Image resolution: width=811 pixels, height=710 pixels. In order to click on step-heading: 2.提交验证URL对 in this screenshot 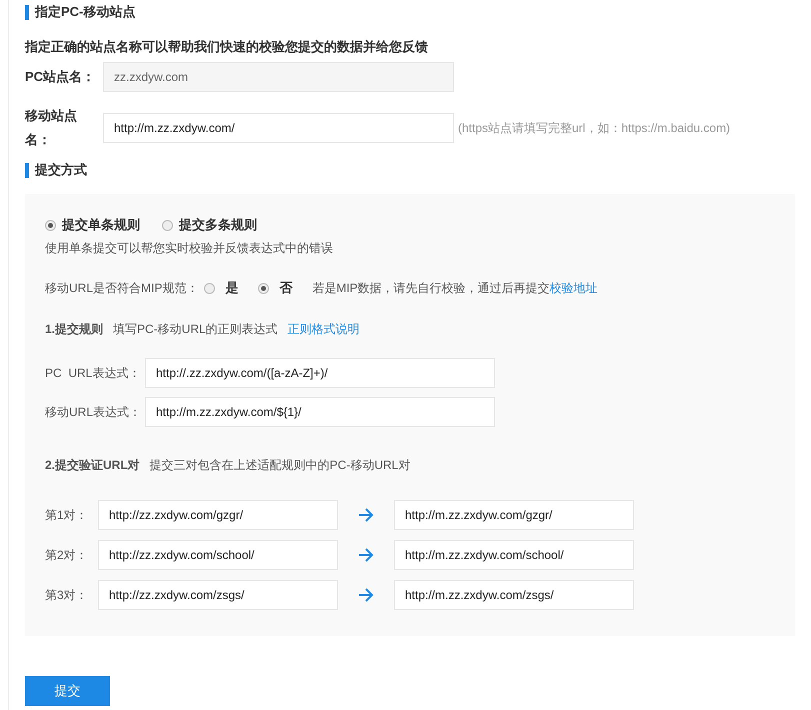, I will do `click(92, 465)`.